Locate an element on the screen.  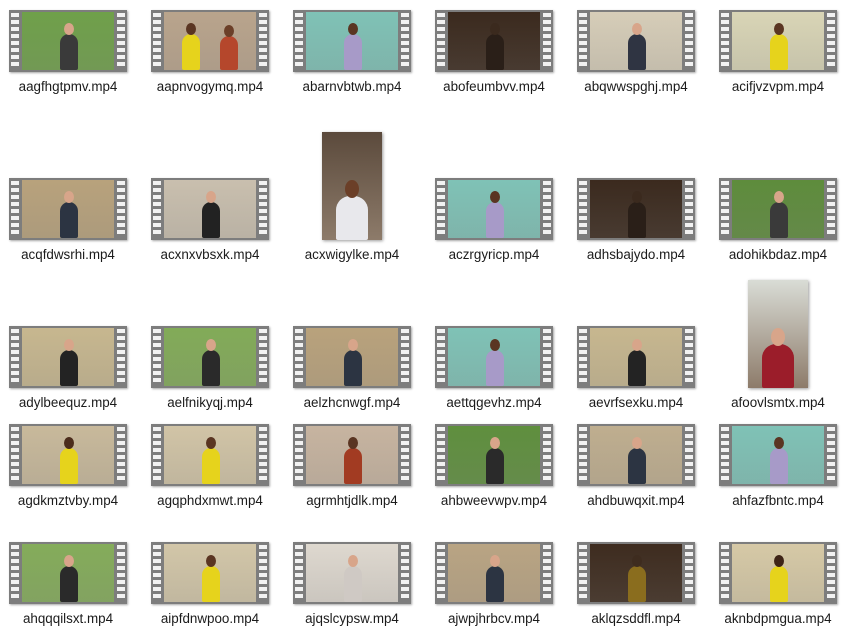
file-item: agqphdxmwt.mp4 is located at coordinates (210, 466).